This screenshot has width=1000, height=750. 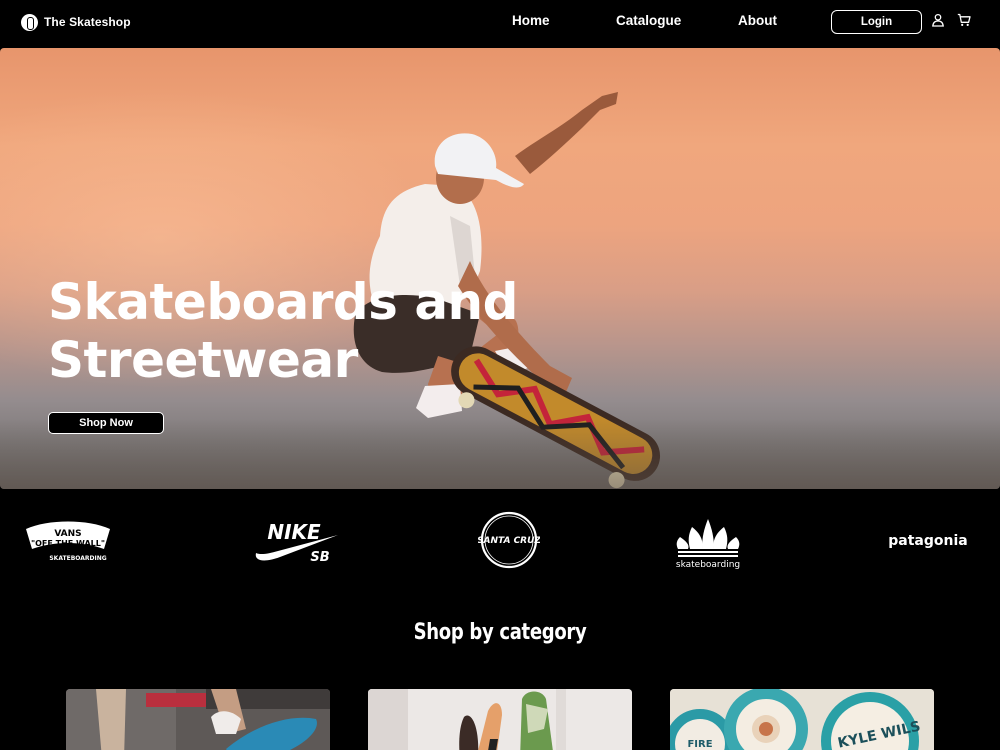 I want to click on nike-text: NIKE, so click(x=294, y=532).